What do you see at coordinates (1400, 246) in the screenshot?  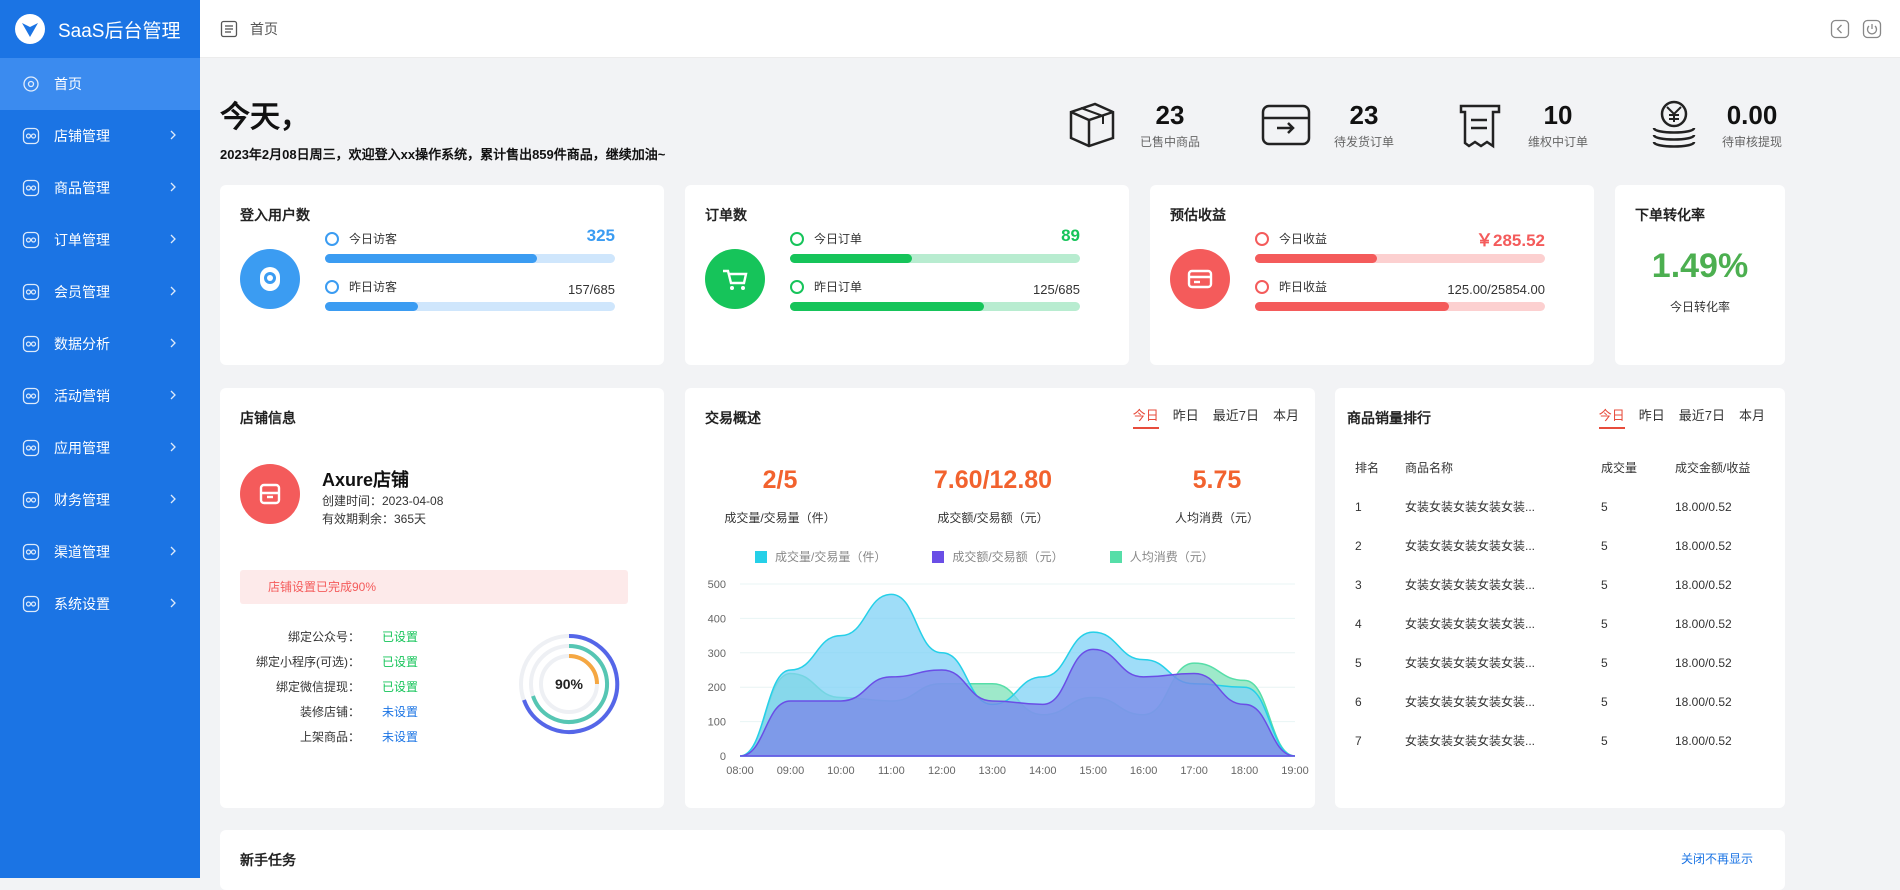 I see `today-revenue-row: 今日收益 ￥285.52` at bounding box center [1400, 246].